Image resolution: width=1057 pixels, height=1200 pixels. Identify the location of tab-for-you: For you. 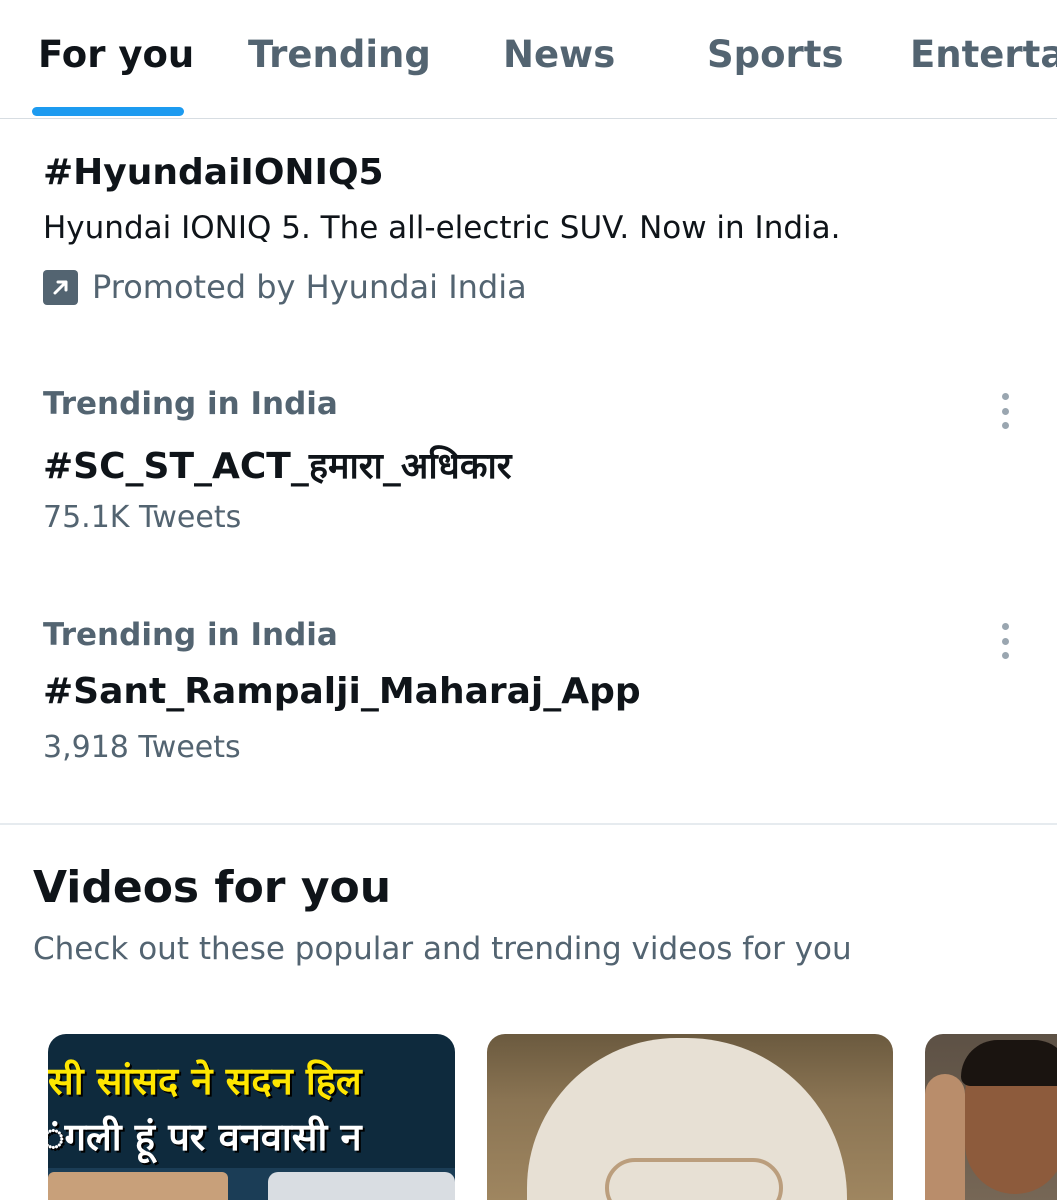
(116, 55).